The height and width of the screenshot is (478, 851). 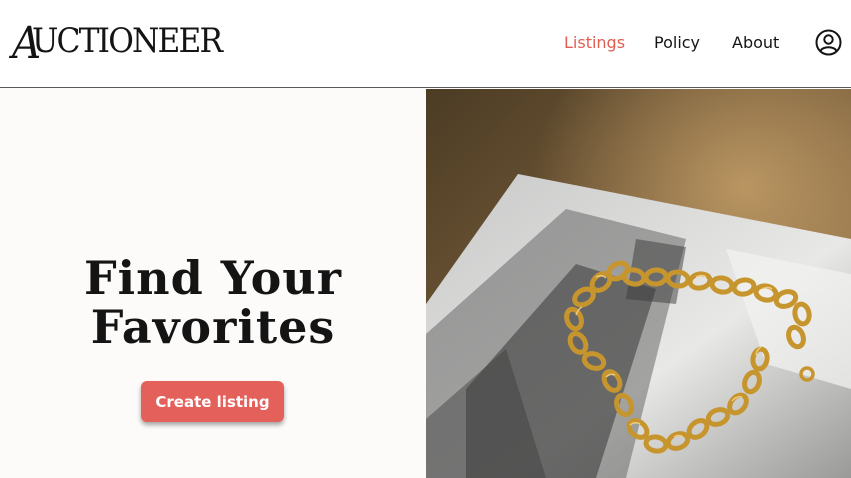 What do you see at coordinates (212, 401) in the screenshot?
I see `create-listing-button: Create listing` at bounding box center [212, 401].